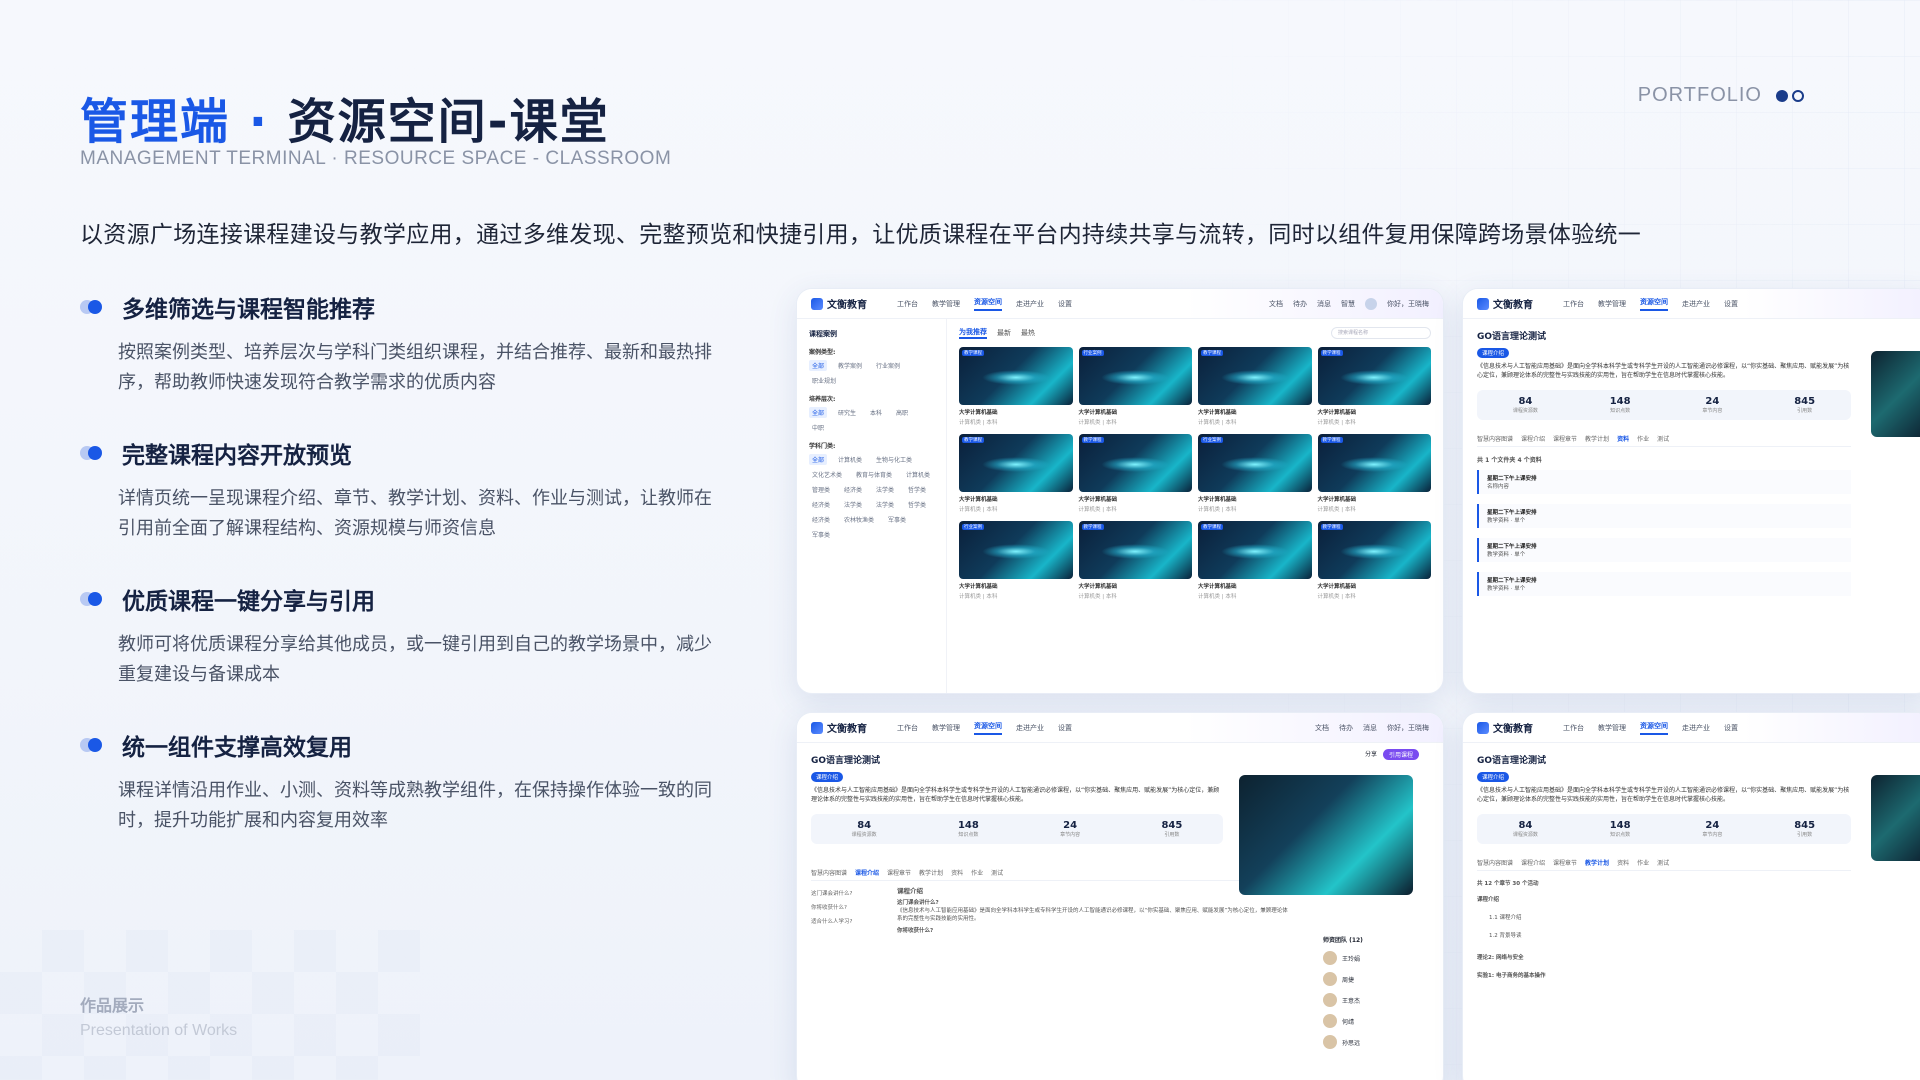  What do you see at coordinates (1408, 304) in the screenshot?
I see `user-greeting: 你好，王晓梅` at bounding box center [1408, 304].